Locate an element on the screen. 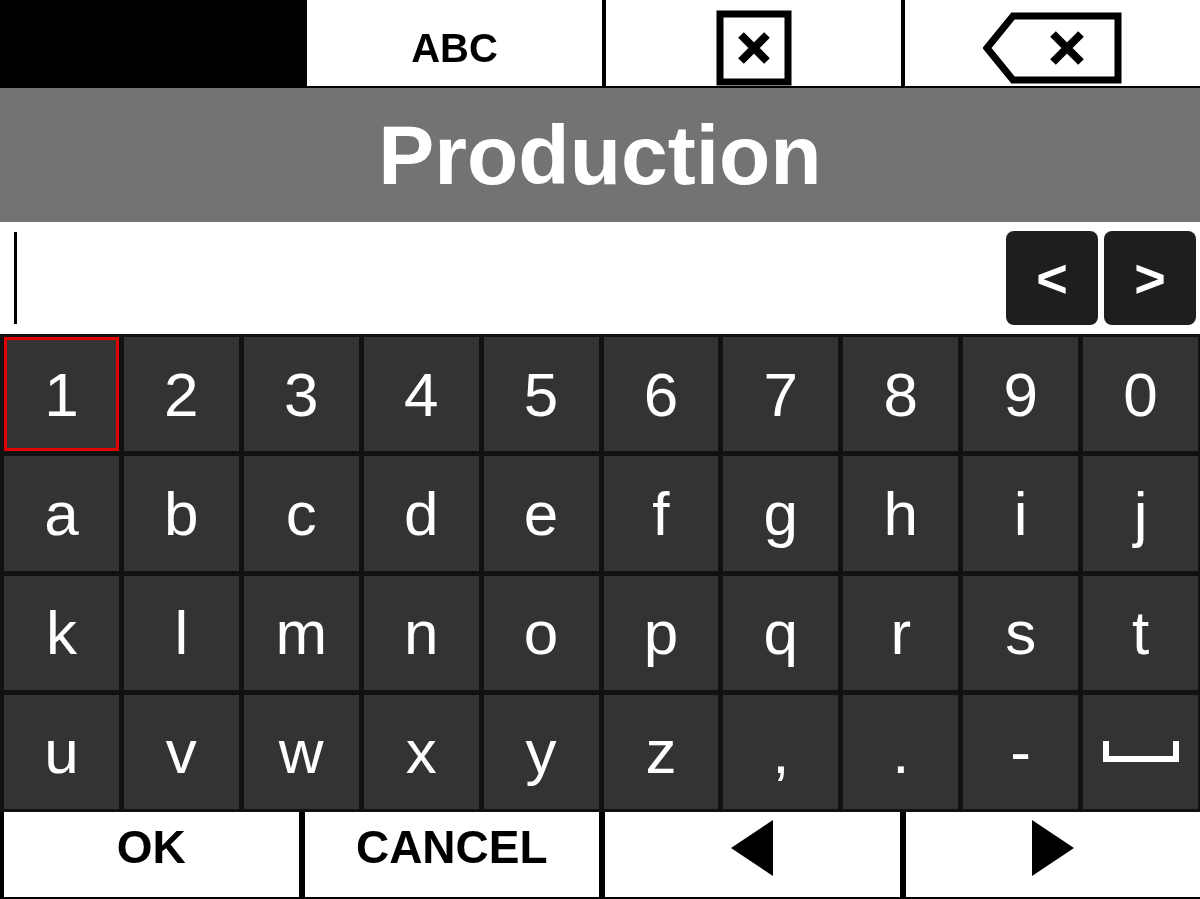 This screenshot has height=899, width=1200. keyboard-key: 8 is located at coordinates (901, 394).